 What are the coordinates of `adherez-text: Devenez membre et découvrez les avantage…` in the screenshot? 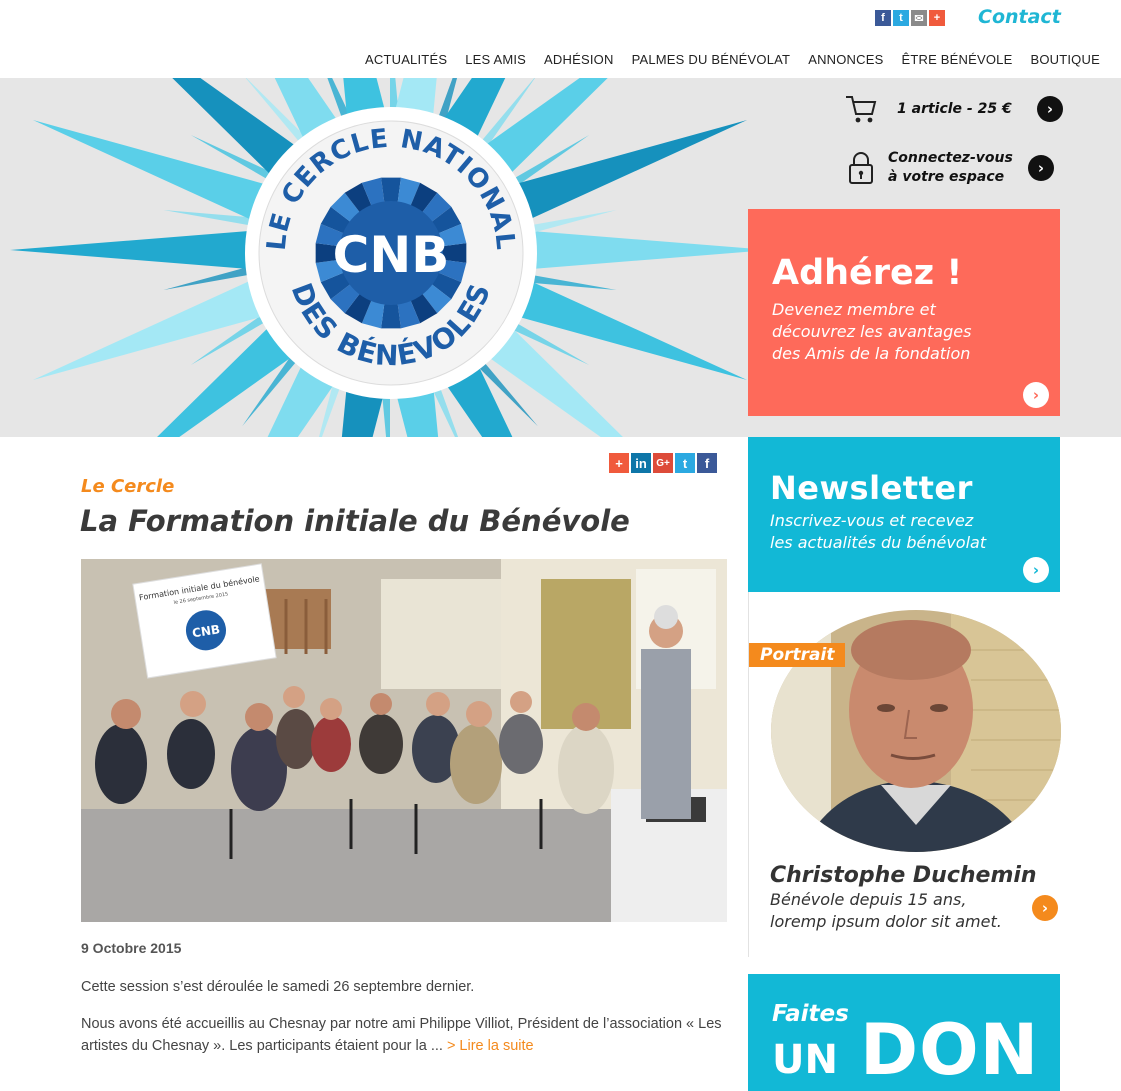 It's located at (892, 332).